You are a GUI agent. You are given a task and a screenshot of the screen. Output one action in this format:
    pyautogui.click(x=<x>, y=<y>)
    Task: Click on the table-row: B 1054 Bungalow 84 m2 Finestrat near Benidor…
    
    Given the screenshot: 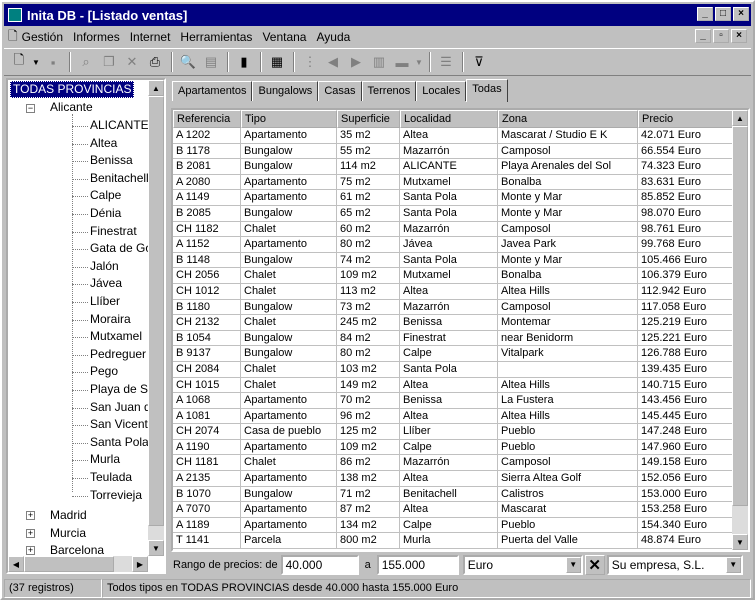 What is the action you would take?
    pyautogui.click(x=454, y=338)
    